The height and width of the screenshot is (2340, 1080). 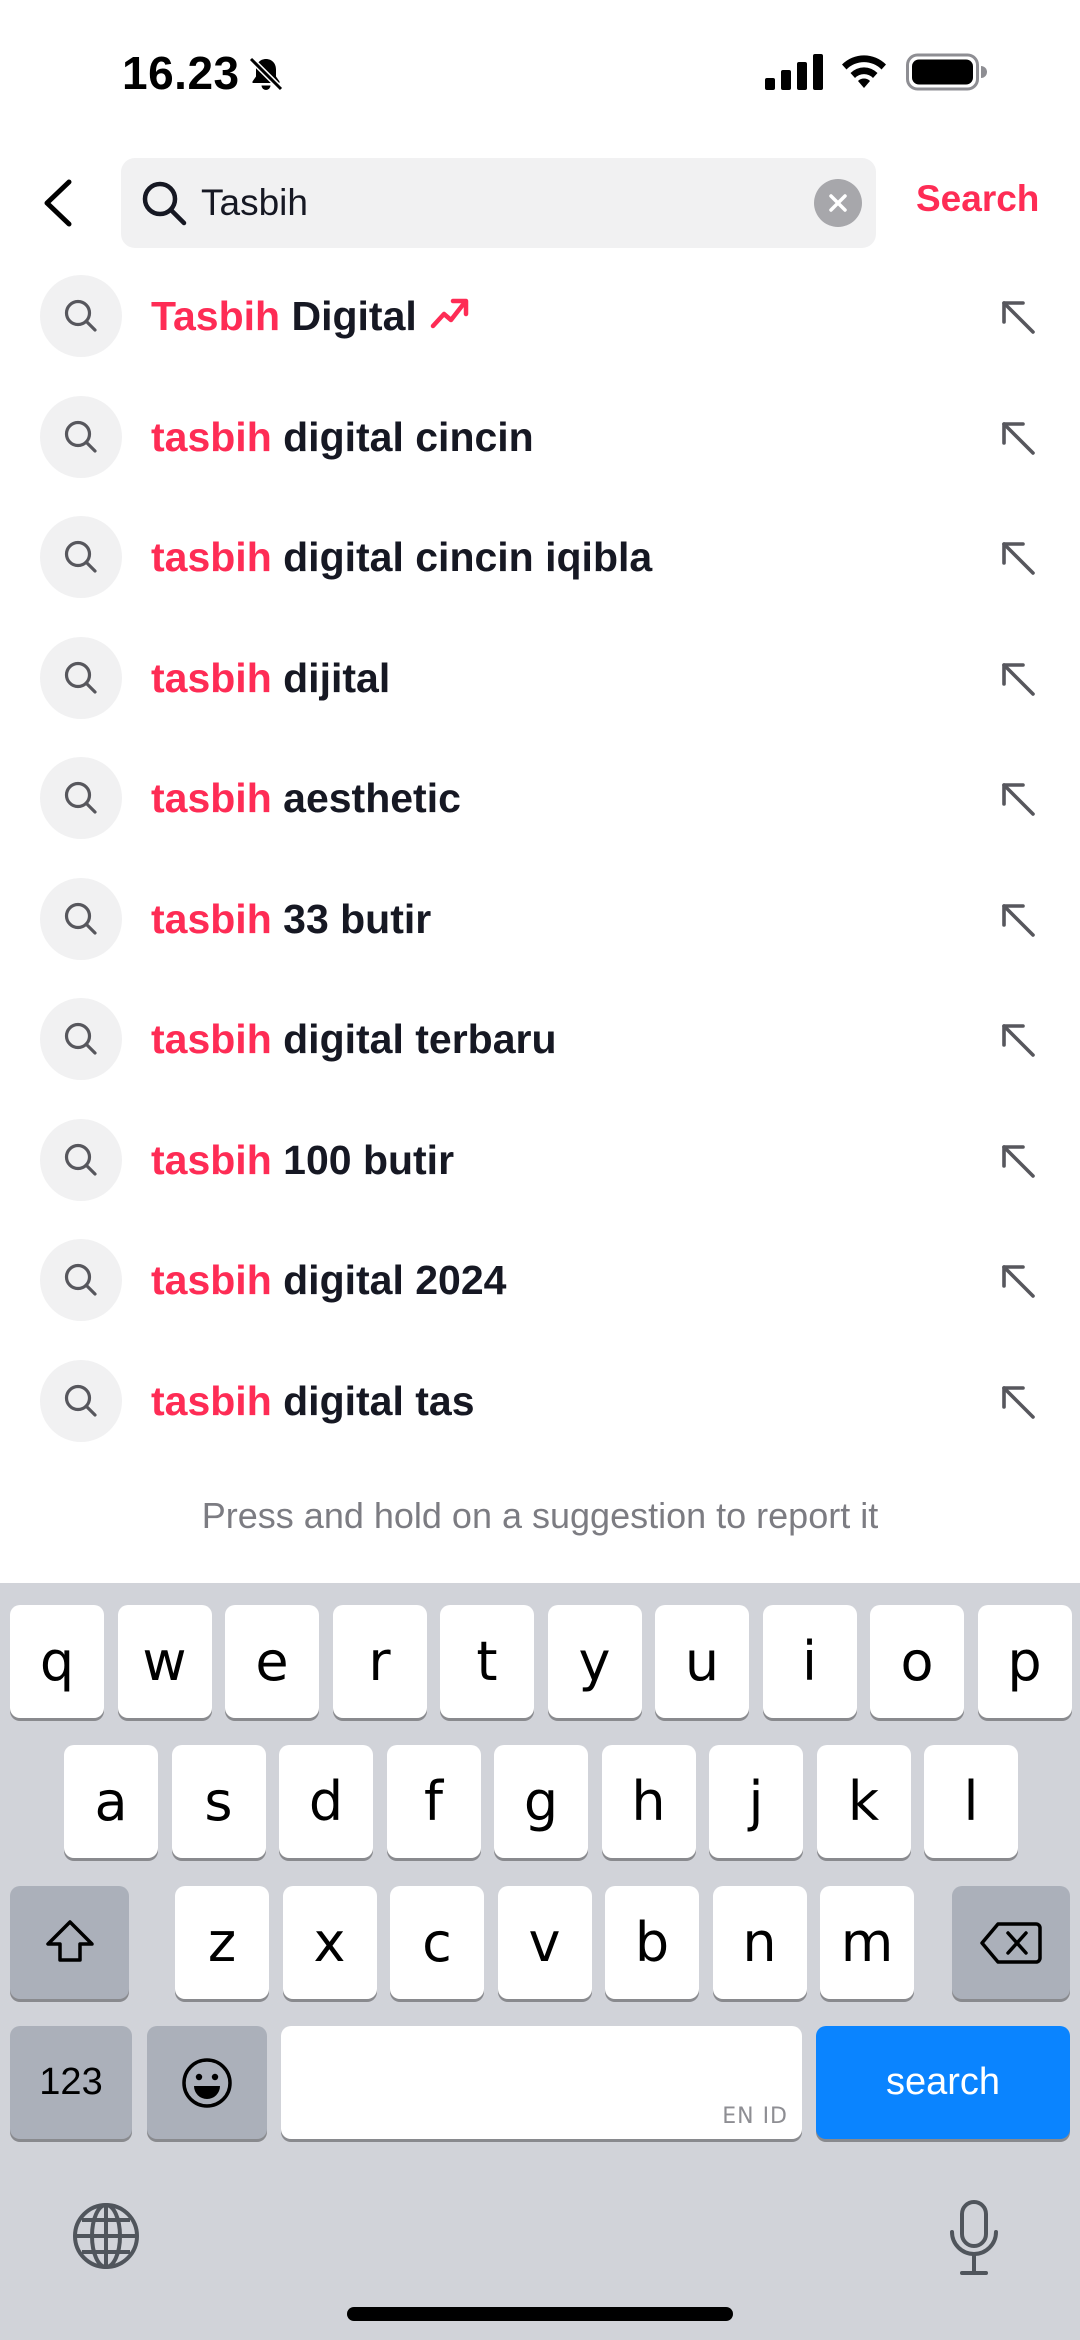 I want to click on suggestion-item: Tasbih Digital, so click(x=540, y=316).